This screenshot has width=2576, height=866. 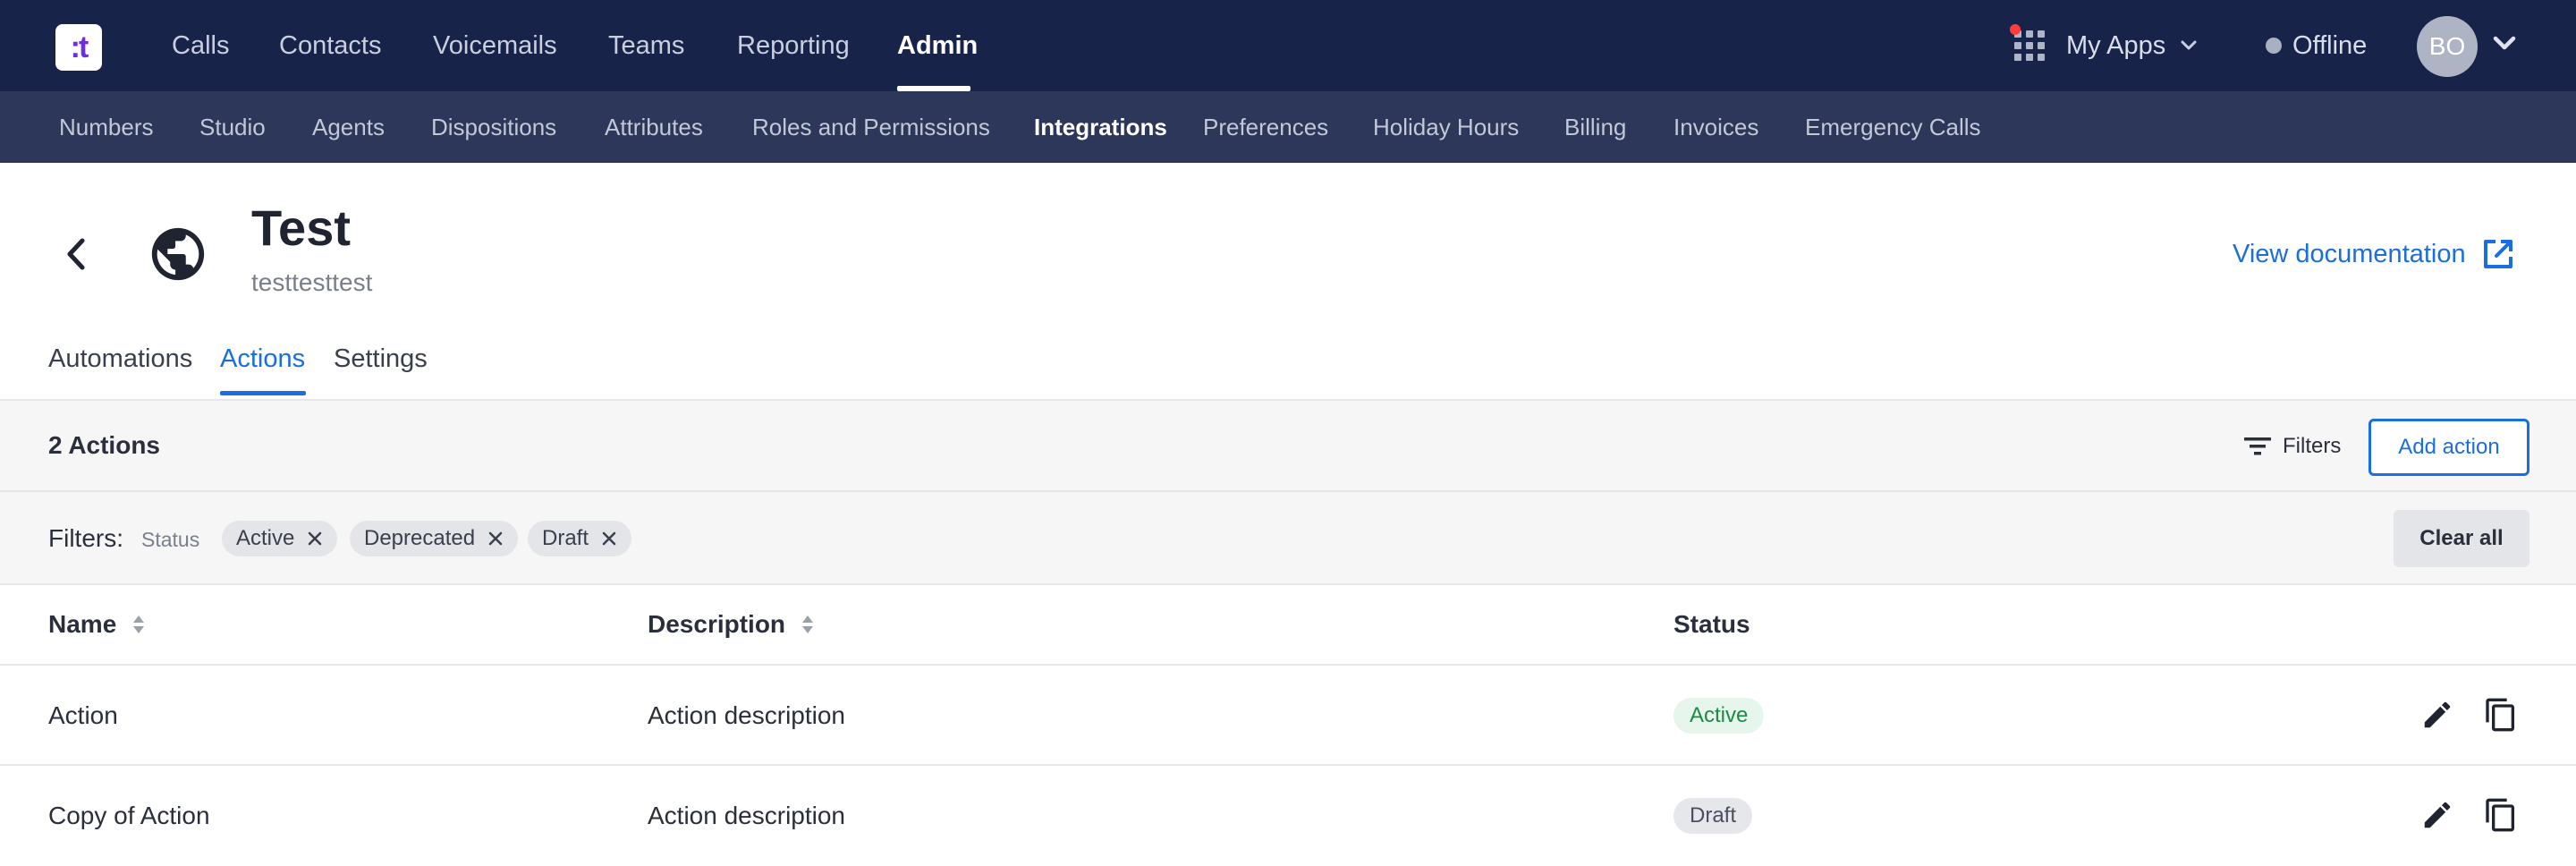 What do you see at coordinates (1265, 127) in the screenshot?
I see `subnav-item-preferences: Preferences` at bounding box center [1265, 127].